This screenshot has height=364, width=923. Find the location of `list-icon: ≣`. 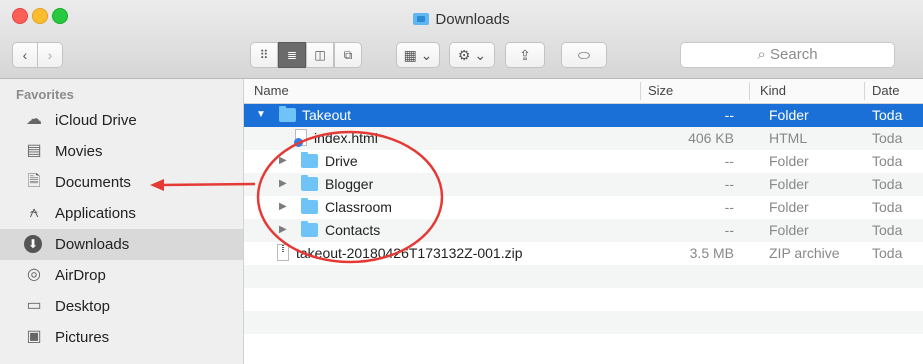

list-icon: ≣ is located at coordinates (292, 55).